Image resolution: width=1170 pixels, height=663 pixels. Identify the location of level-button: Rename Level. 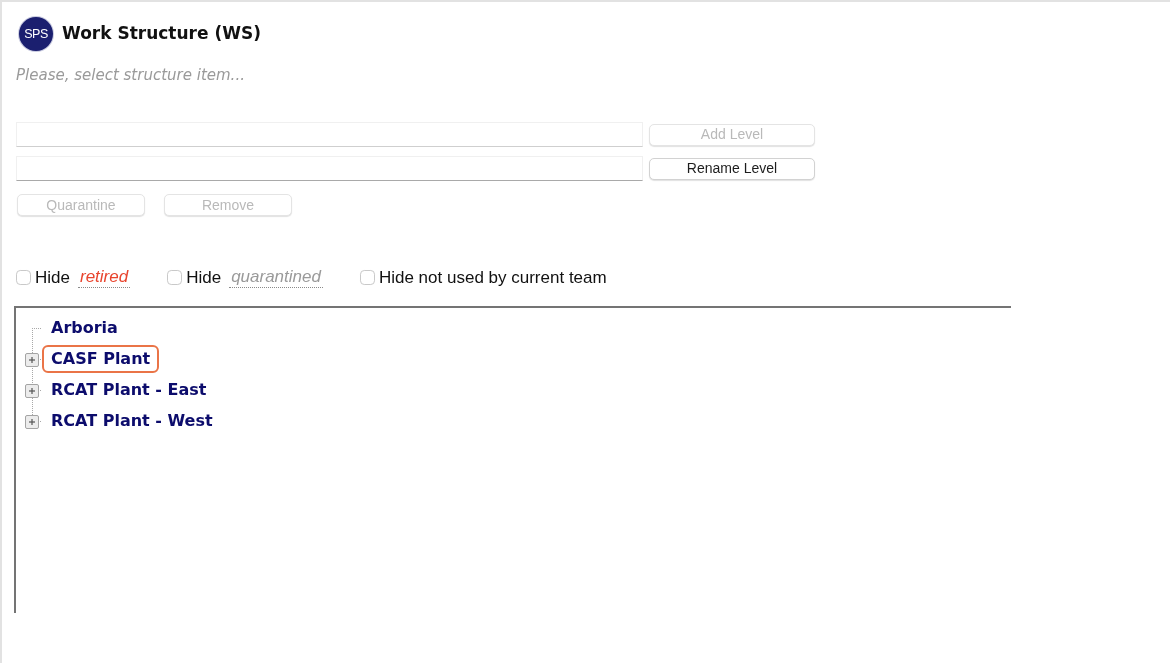
(732, 168).